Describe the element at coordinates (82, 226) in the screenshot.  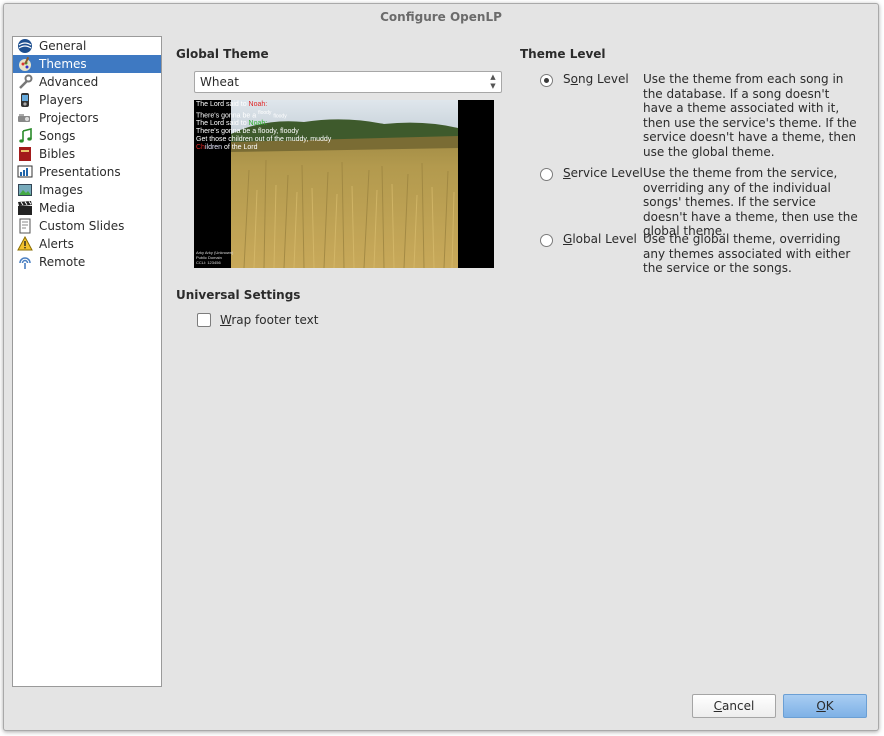
I see `sidebar-item-label: Custom Slides` at that location.